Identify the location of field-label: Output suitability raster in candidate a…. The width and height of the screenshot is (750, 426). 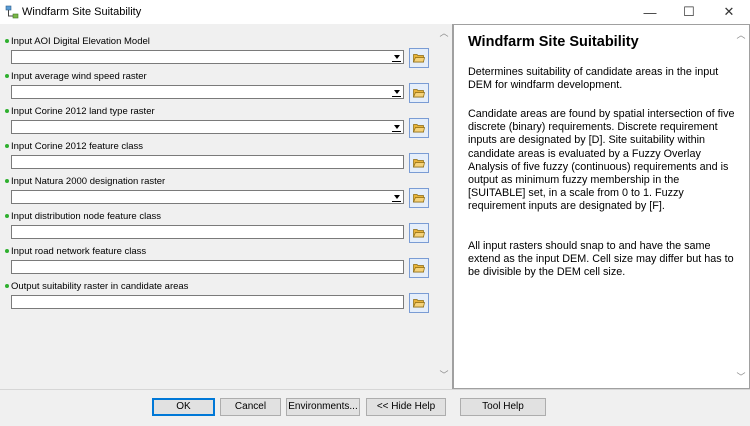
(100, 286).